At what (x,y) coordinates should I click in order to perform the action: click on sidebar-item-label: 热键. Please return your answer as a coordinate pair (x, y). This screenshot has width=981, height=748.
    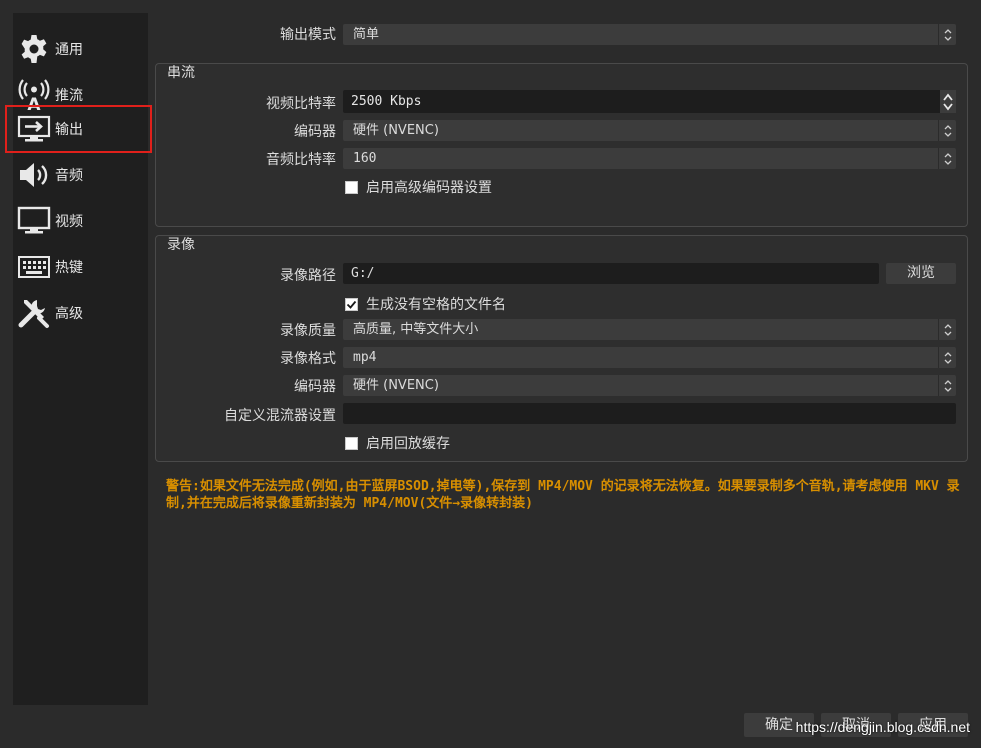
    Looking at the image, I should click on (69, 268).